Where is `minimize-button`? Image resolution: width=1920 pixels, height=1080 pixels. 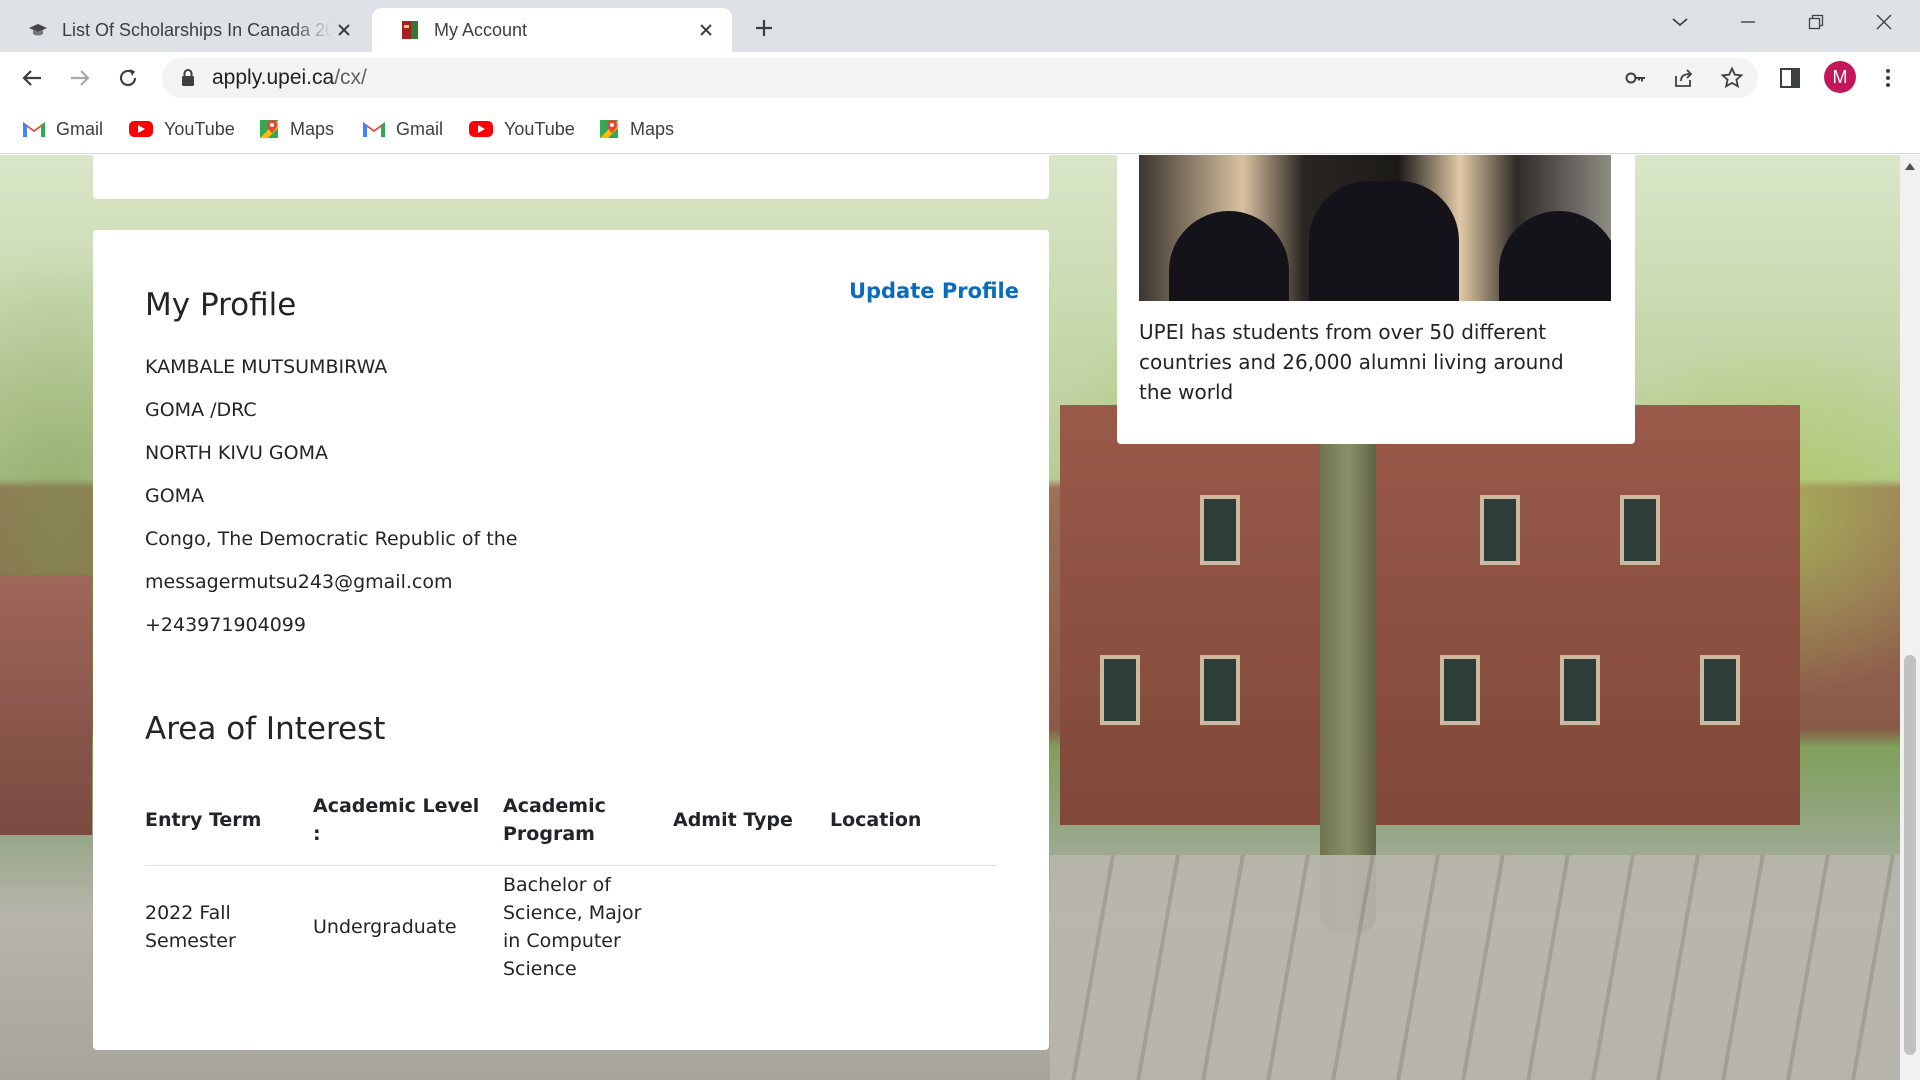
minimize-button is located at coordinates (1748, 22).